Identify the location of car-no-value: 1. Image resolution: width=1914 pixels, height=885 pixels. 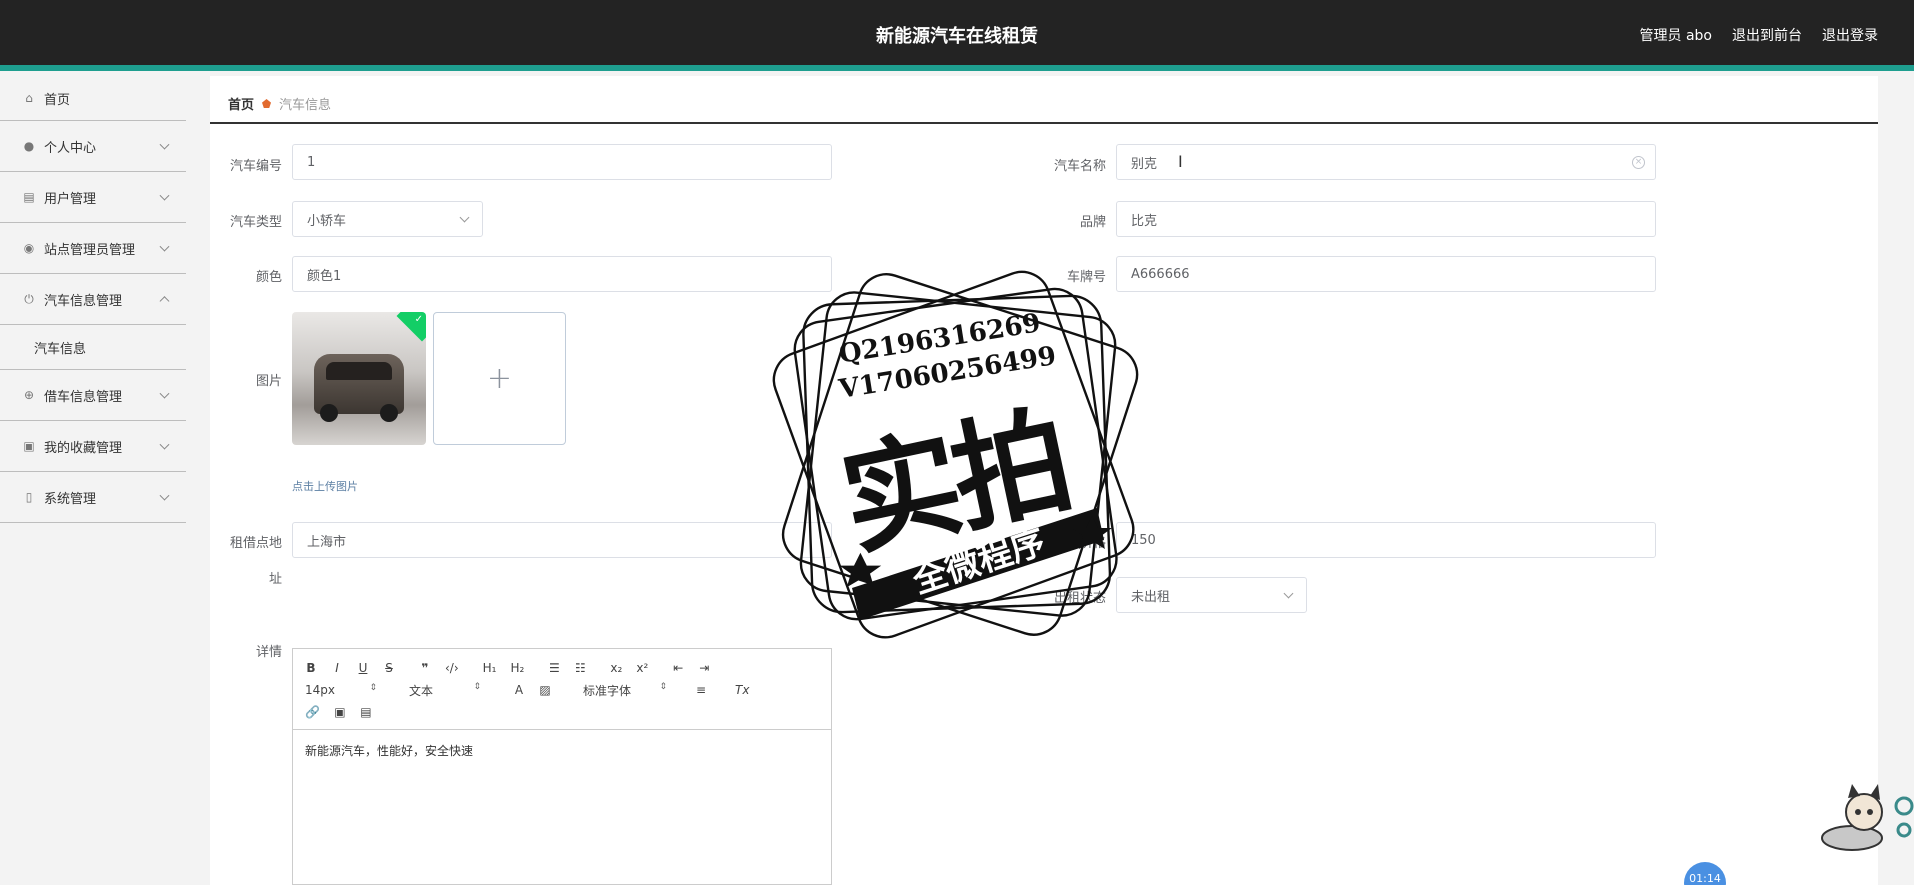
(311, 162).